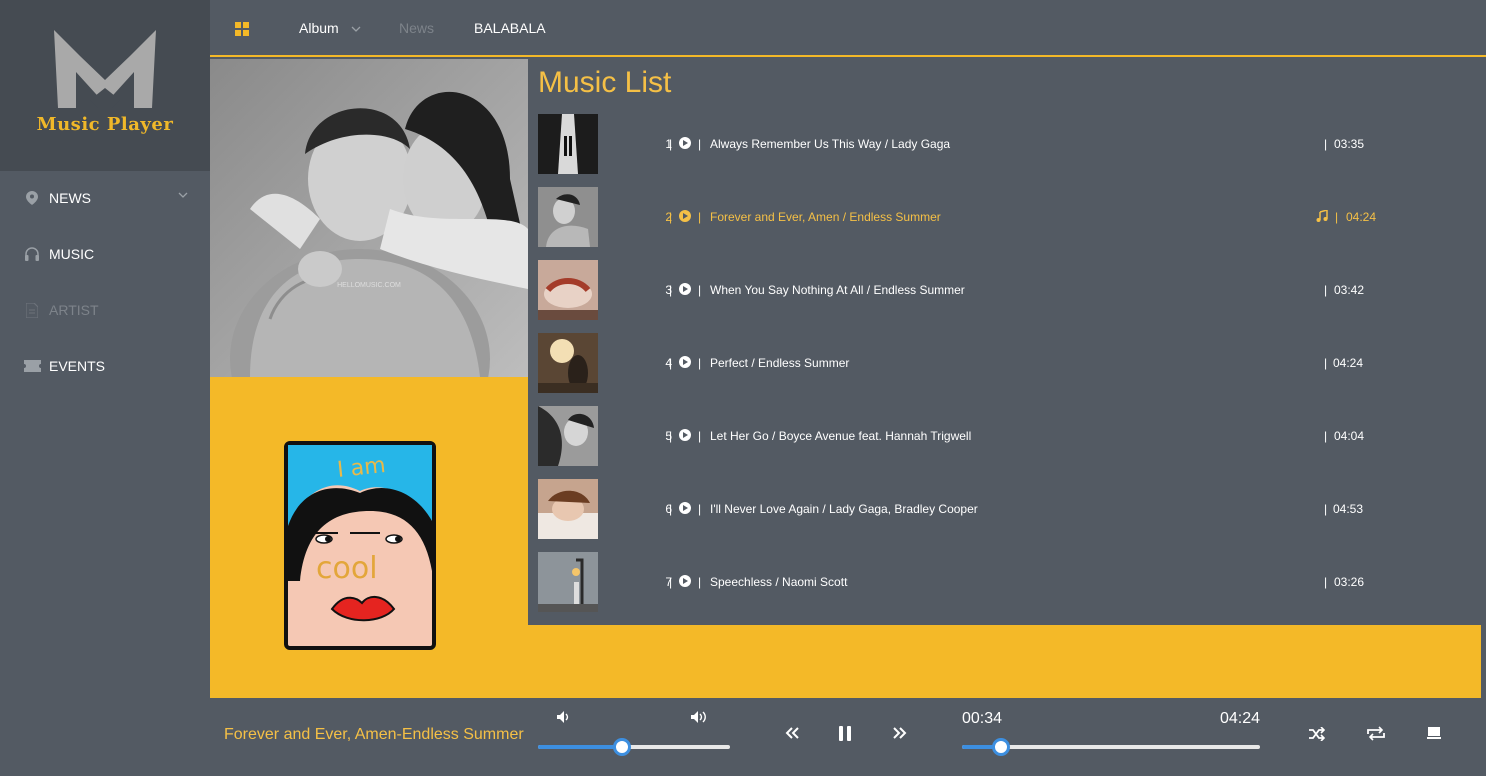  What do you see at coordinates (72, 254) in the screenshot?
I see `sidebar-item-label: MUSIC` at bounding box center [72, 254].